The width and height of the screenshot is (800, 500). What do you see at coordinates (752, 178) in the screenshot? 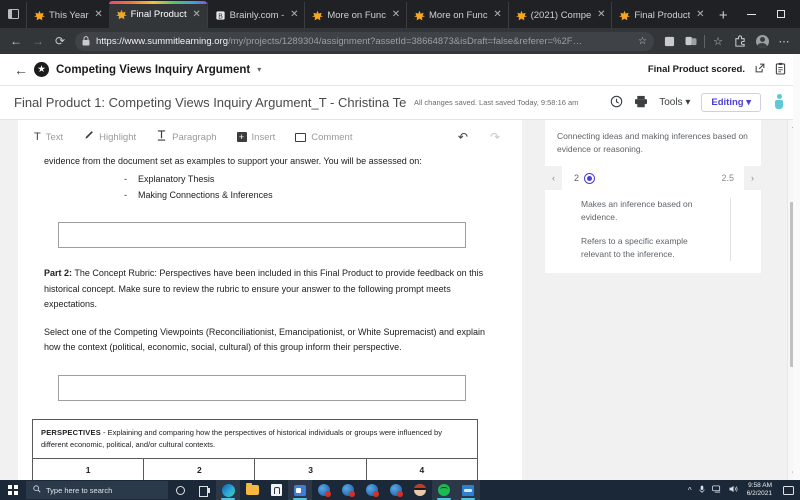
I see `rubric-next-button: ›` at bounding box center [752, 178].